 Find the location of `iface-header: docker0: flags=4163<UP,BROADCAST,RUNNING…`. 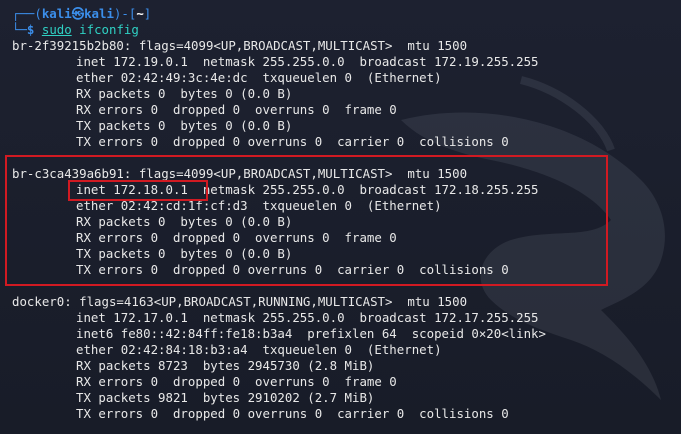

iface-header: docker0: flags=4163<UP,BROADCAST,RUNNING… is located at coordinates (240, 301).